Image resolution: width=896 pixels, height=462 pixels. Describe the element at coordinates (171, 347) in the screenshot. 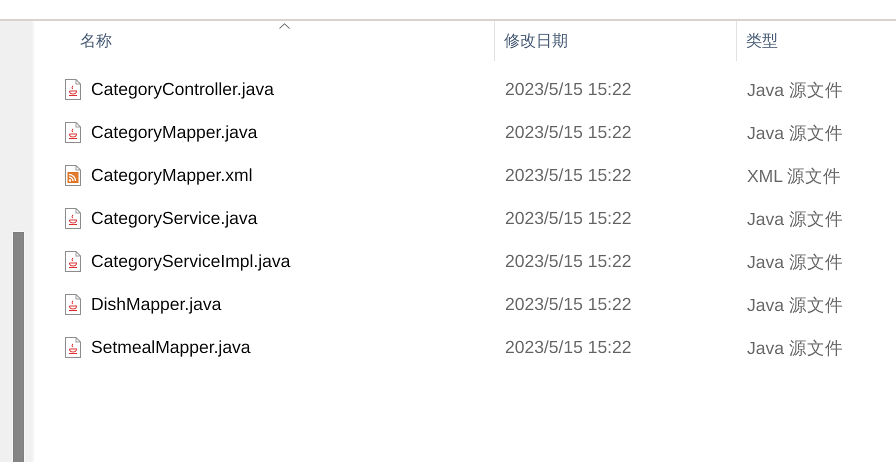

I see `file-name: SetmealMapper.java` at that location.